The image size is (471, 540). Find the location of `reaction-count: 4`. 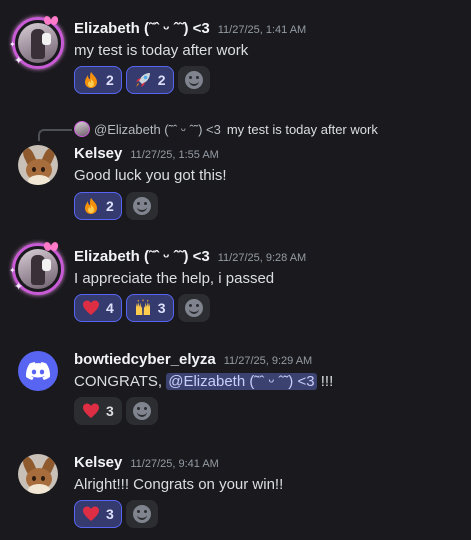

reaction-count: 4 is located at coordinates (110, 308).